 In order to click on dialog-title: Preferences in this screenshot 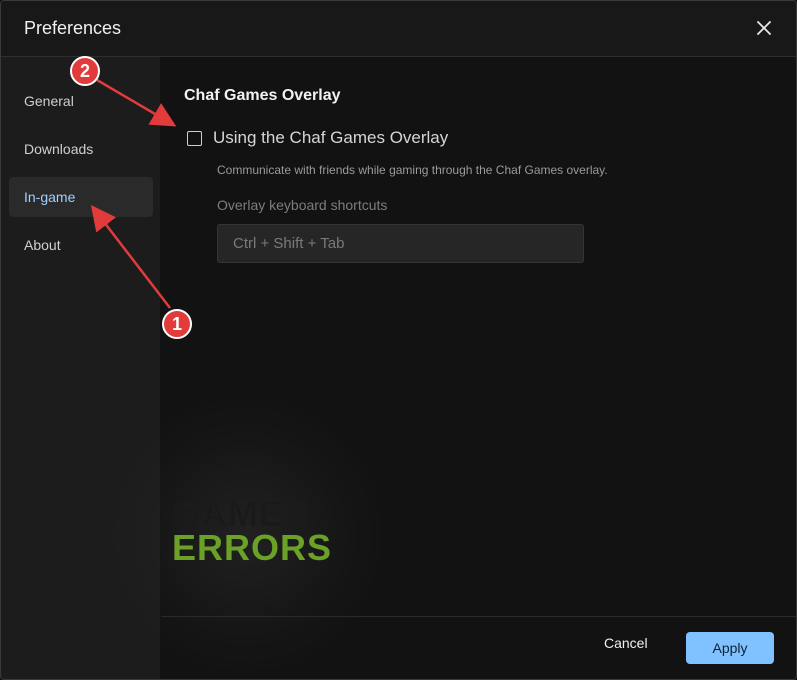, I will do `click(73, 28)`.